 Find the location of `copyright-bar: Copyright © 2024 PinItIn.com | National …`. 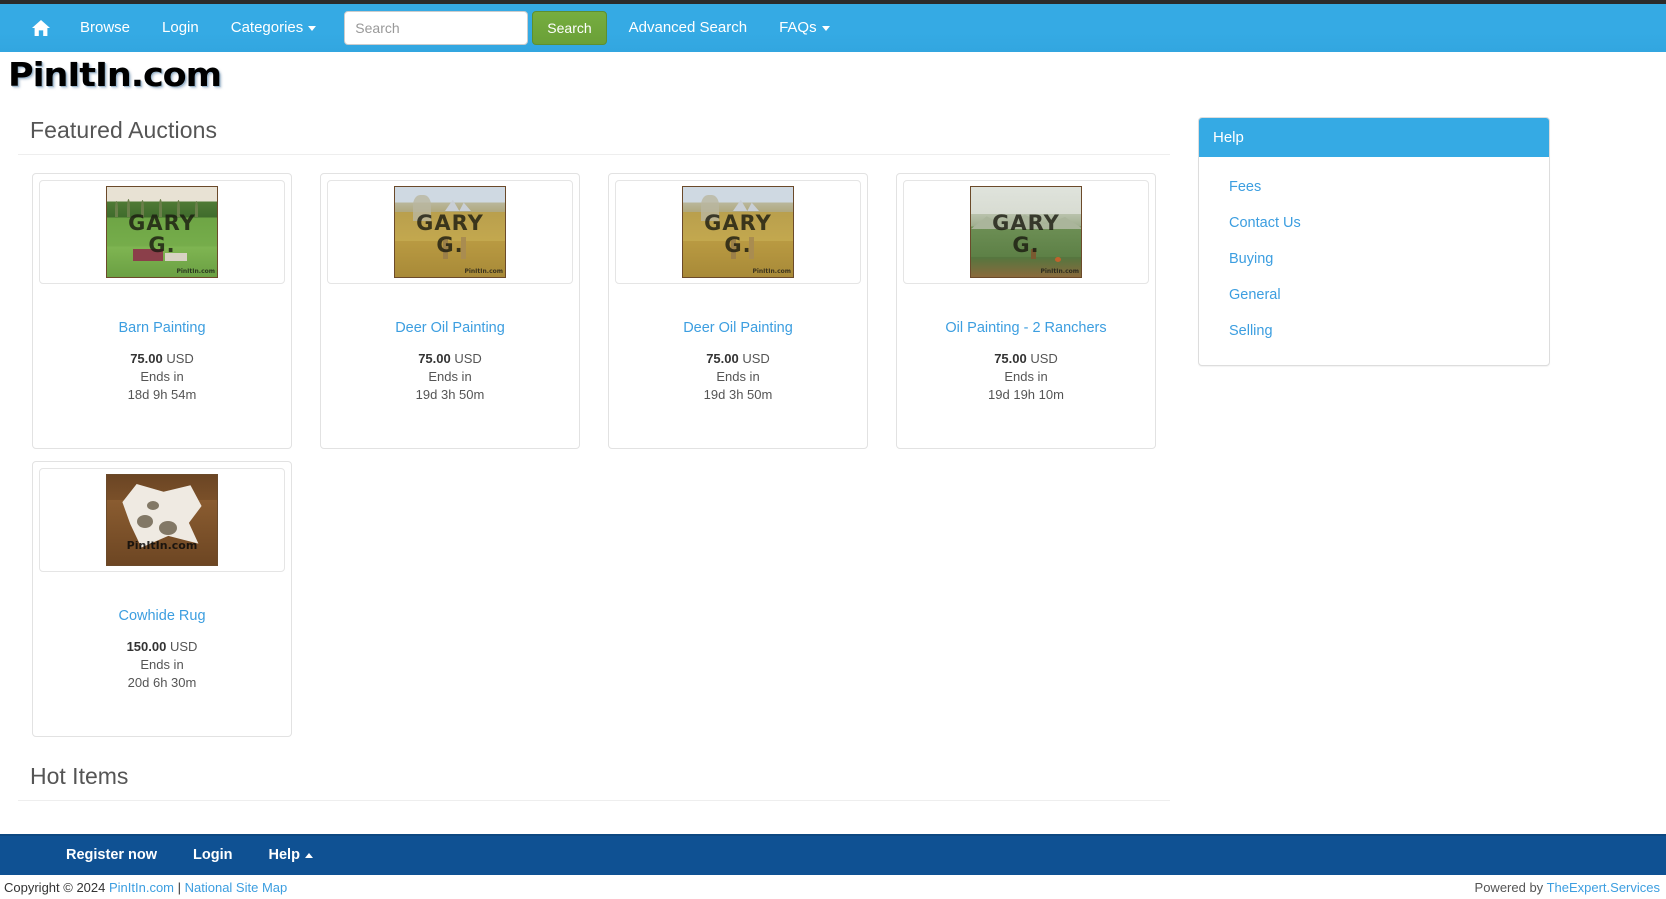

copyright-bar: Copyright © 2024 PinItIn.com | National … is located at coordinates (833, 887).